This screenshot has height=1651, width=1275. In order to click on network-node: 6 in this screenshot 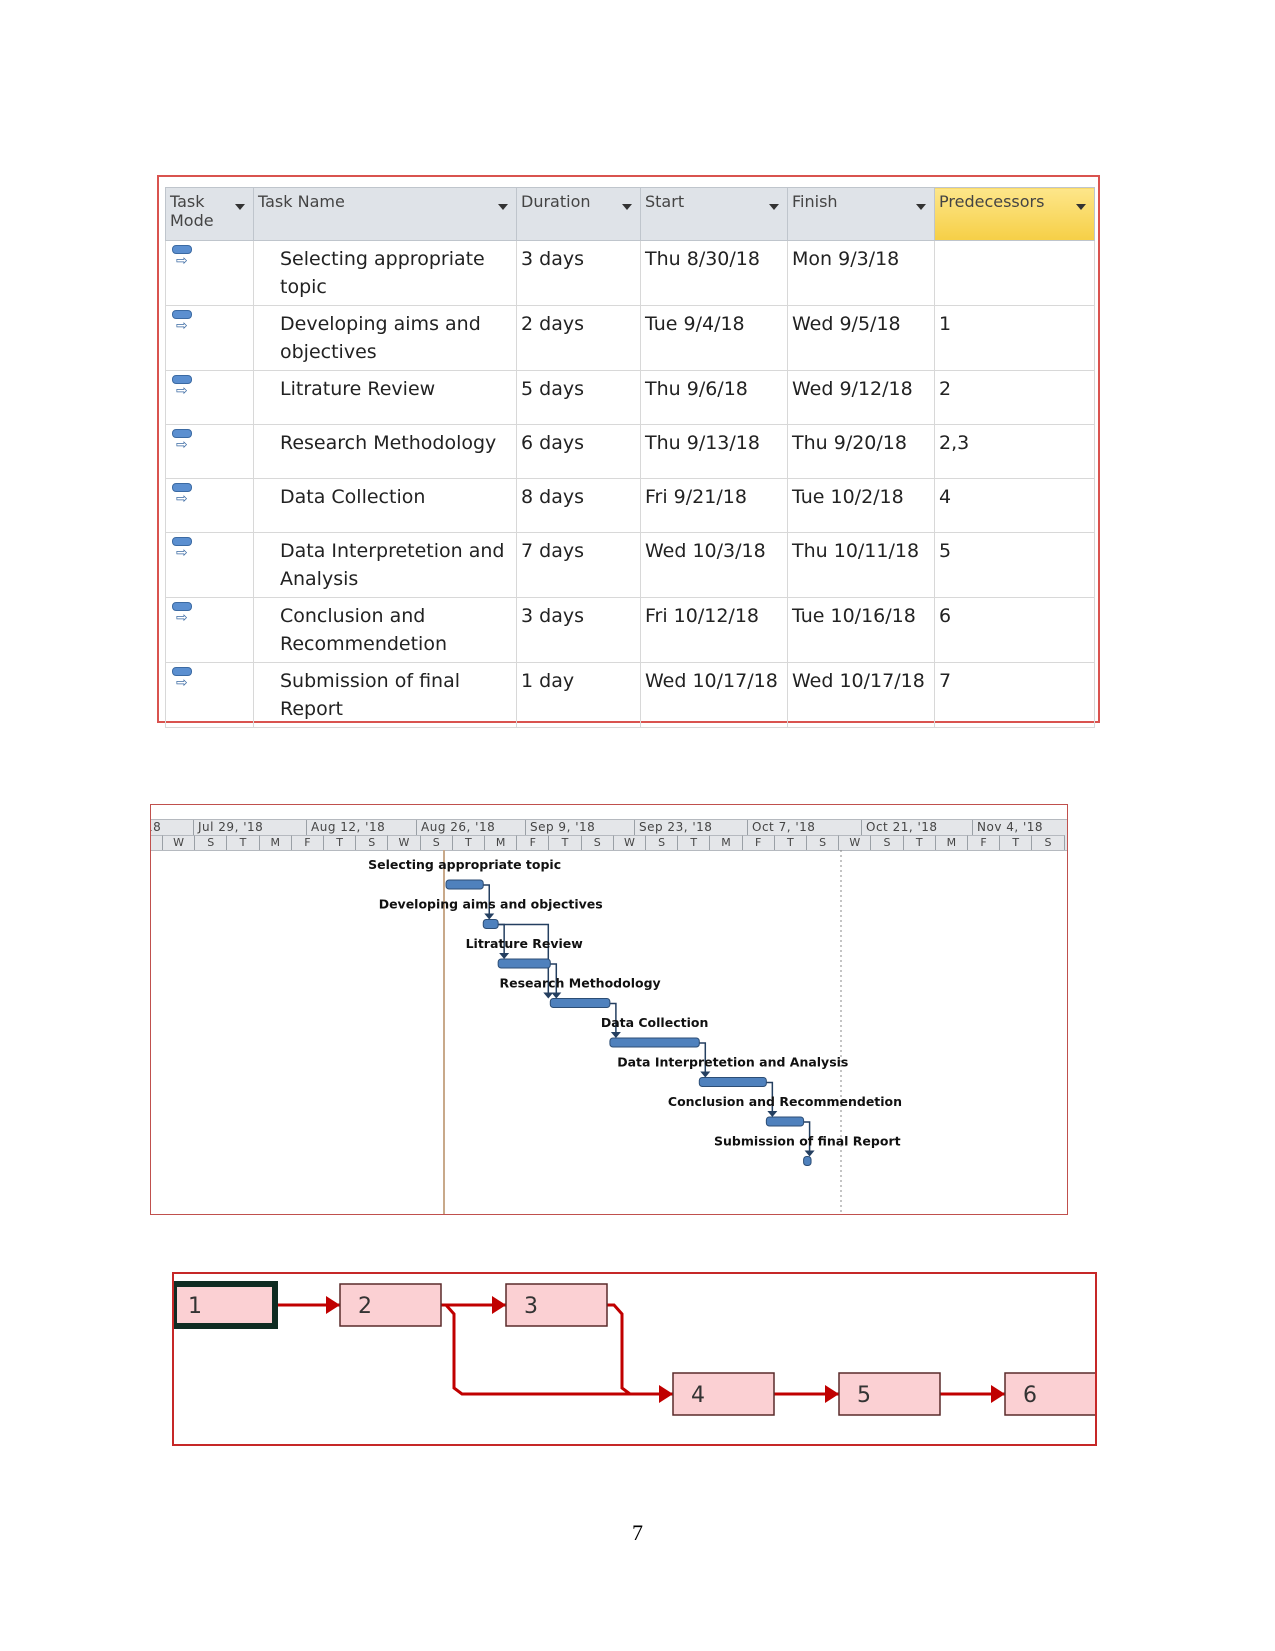, I will do `click(1050, 1394)`.